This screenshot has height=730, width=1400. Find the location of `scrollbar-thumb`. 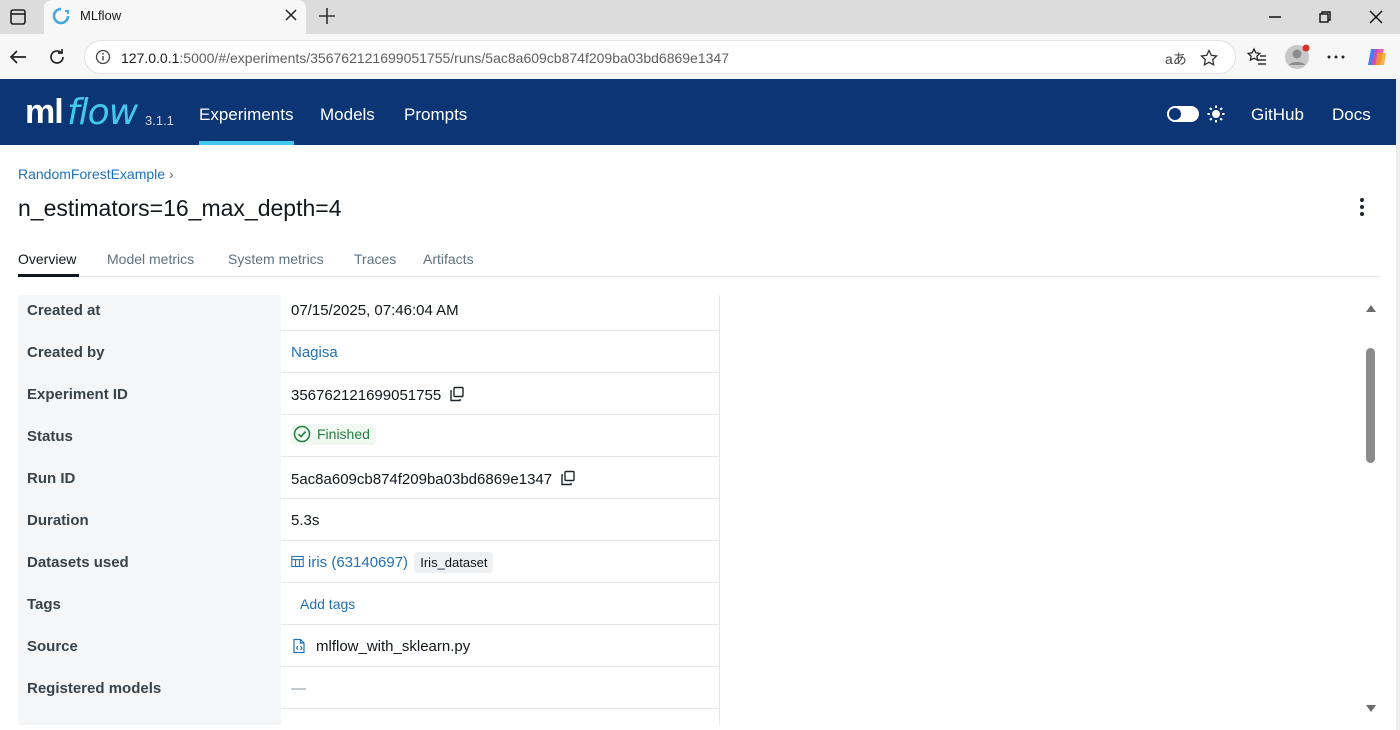

scrollbar-thumb is located at coordinates (1370, 405).